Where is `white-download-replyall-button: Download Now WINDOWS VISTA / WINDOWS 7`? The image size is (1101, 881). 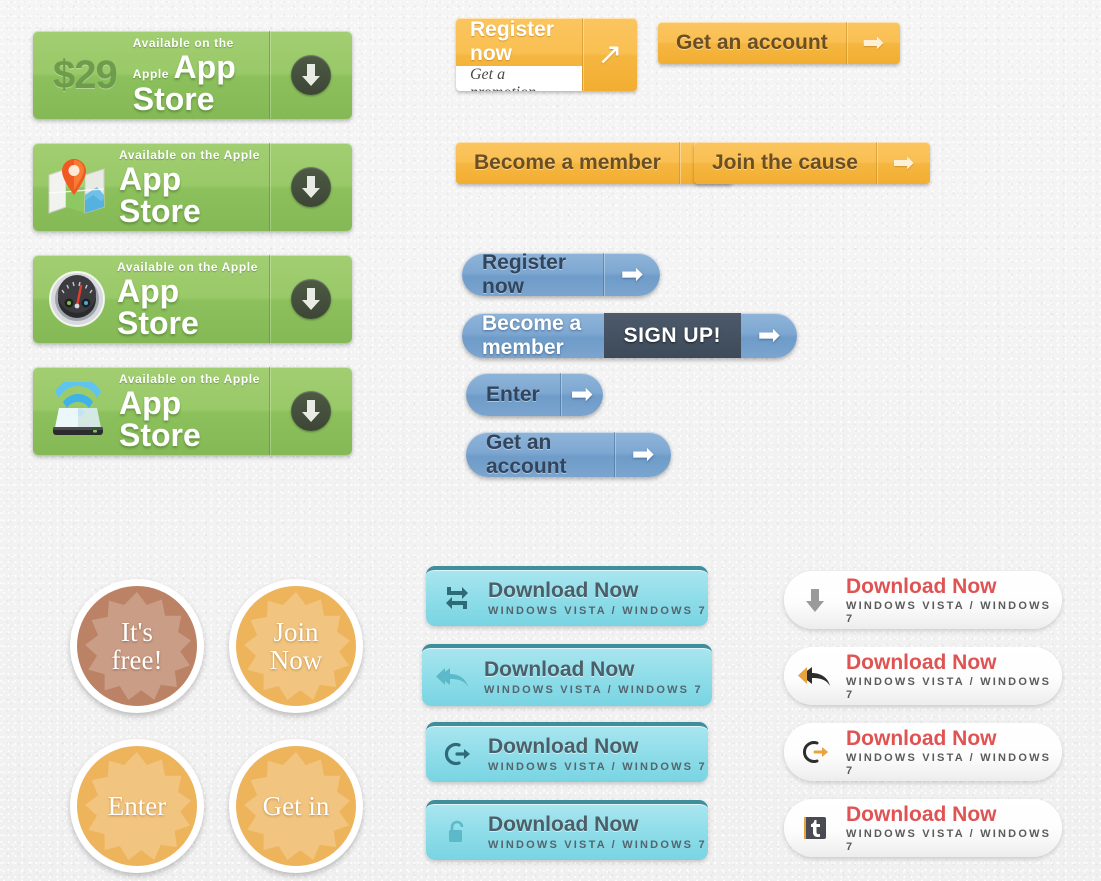 white-download-replyall-button: Download Now WINDOWS VISTA / WINDOWS 7 is located at coordinates (923, 676).